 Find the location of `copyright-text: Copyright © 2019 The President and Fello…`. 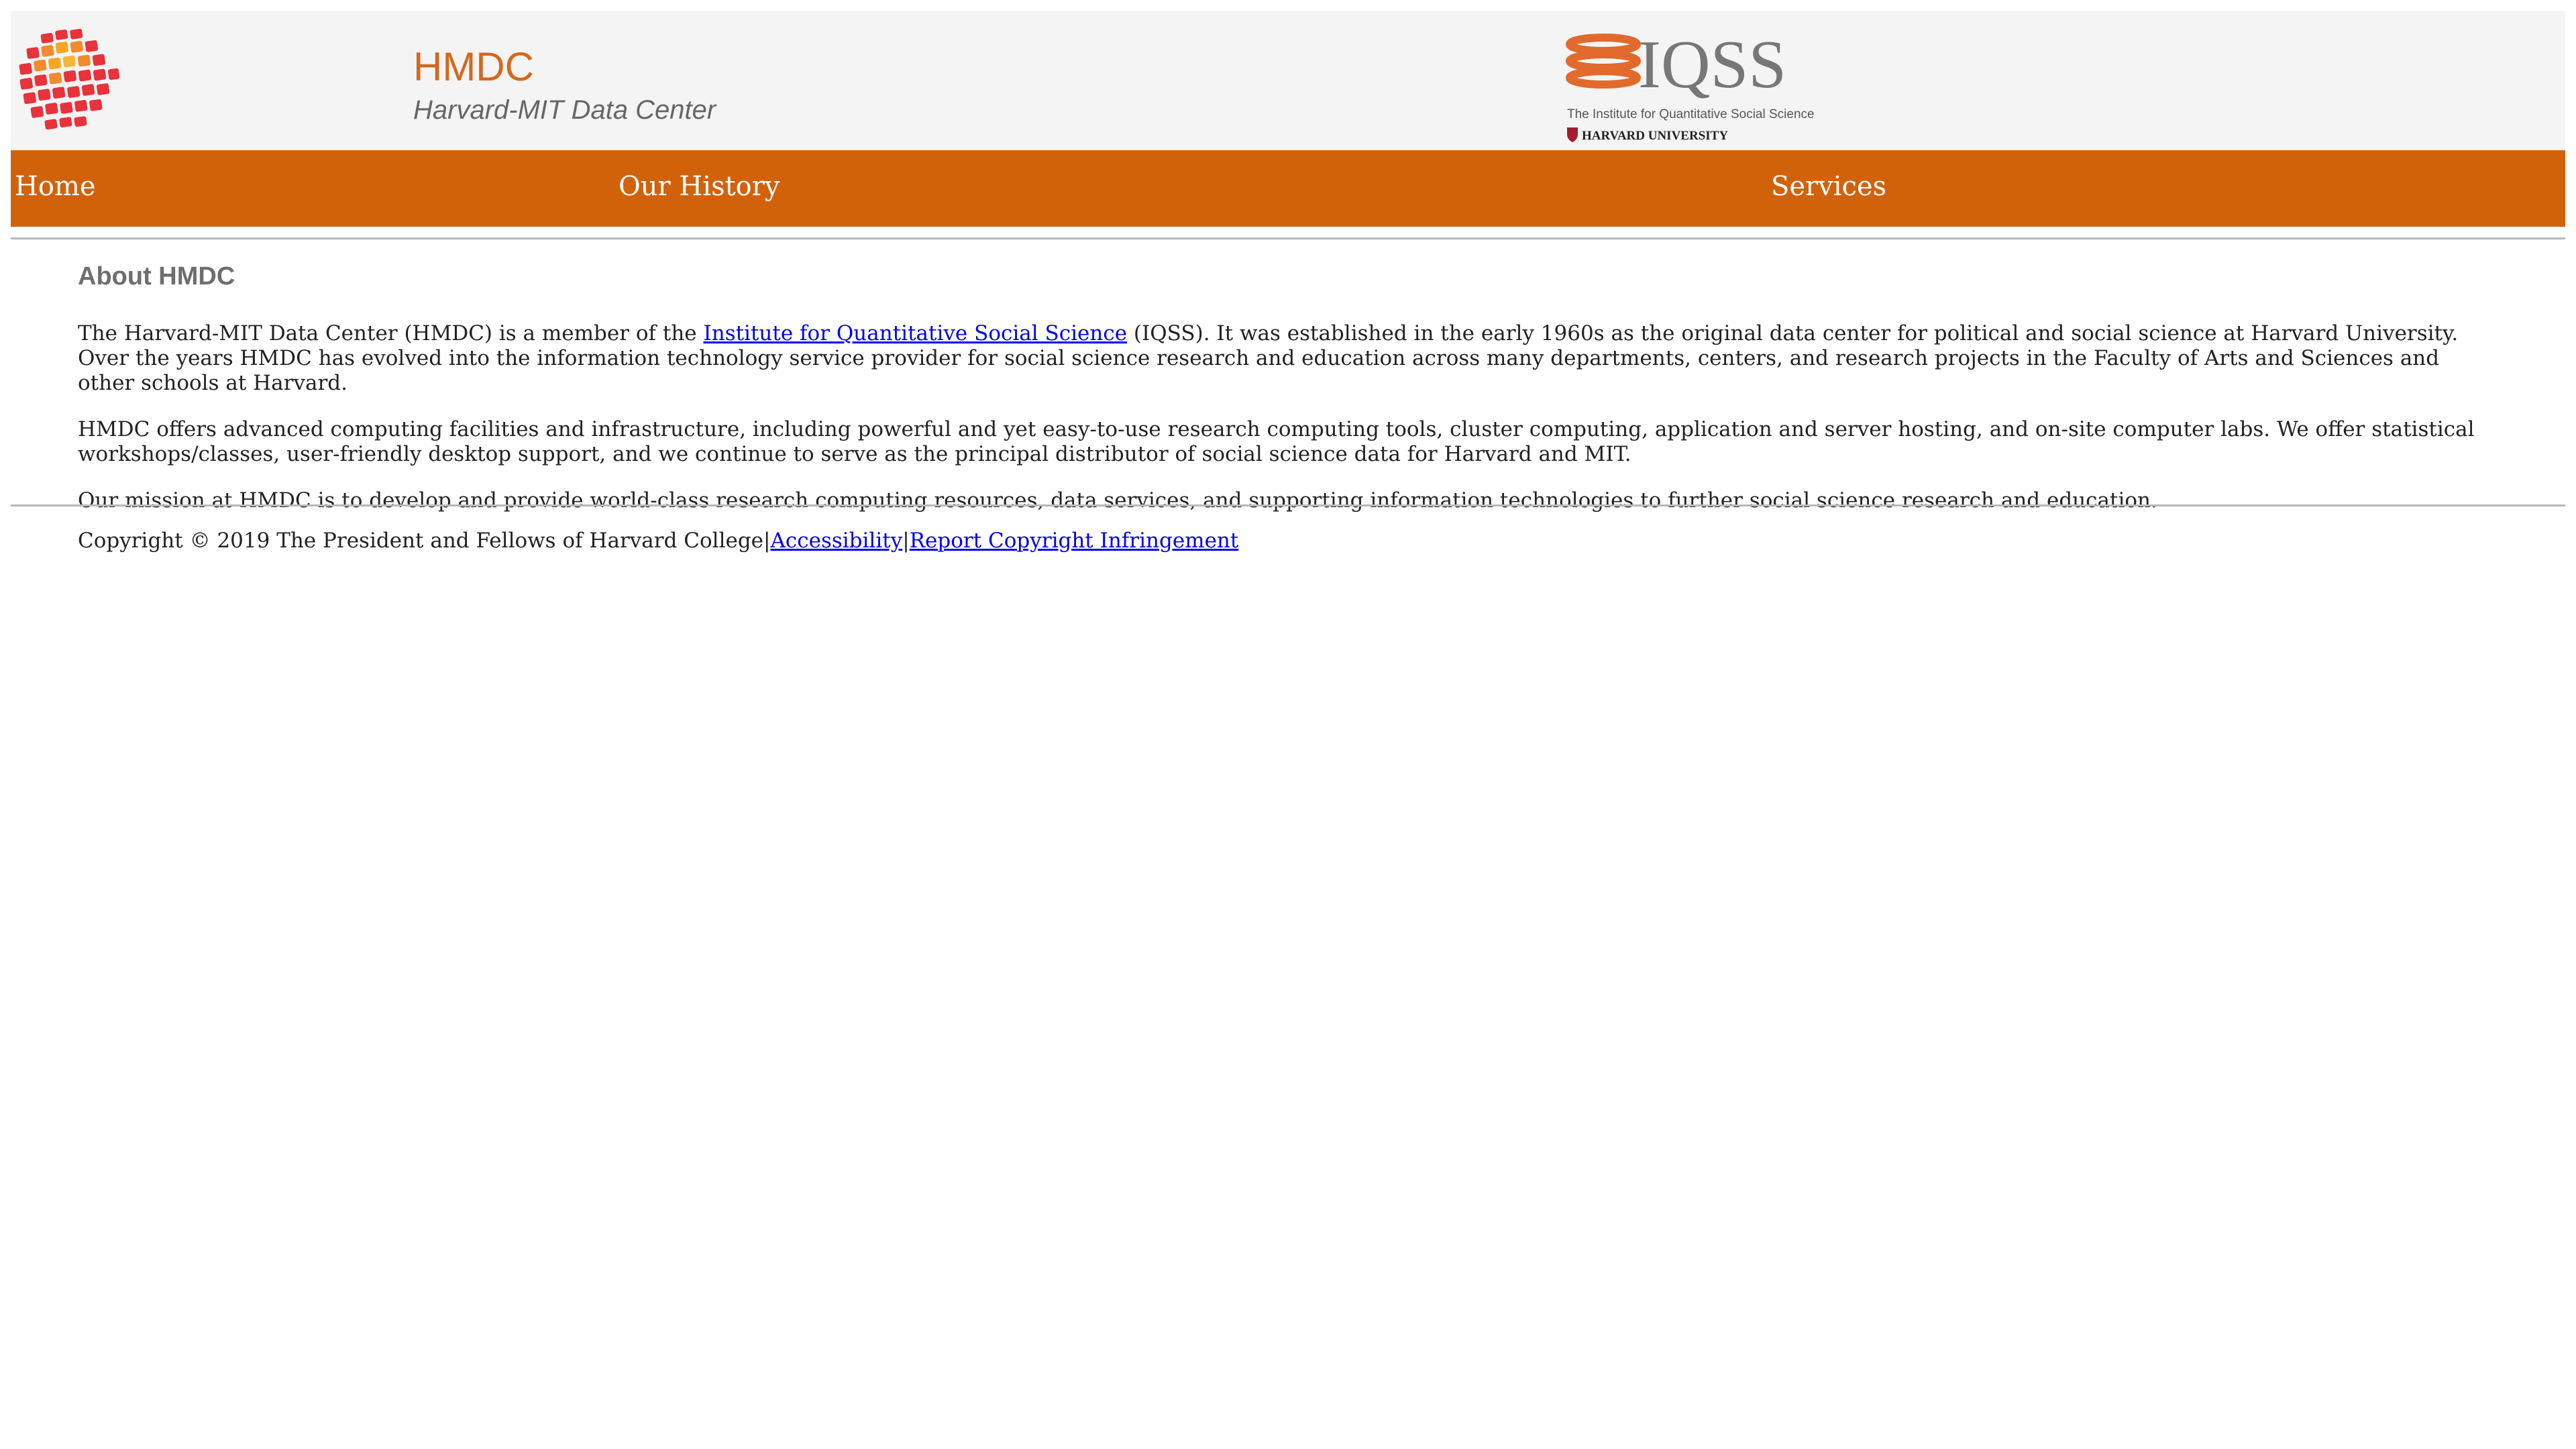

copyright-text: Copyright © 2019 The President and Fello… is located at coordinates (421, 541).